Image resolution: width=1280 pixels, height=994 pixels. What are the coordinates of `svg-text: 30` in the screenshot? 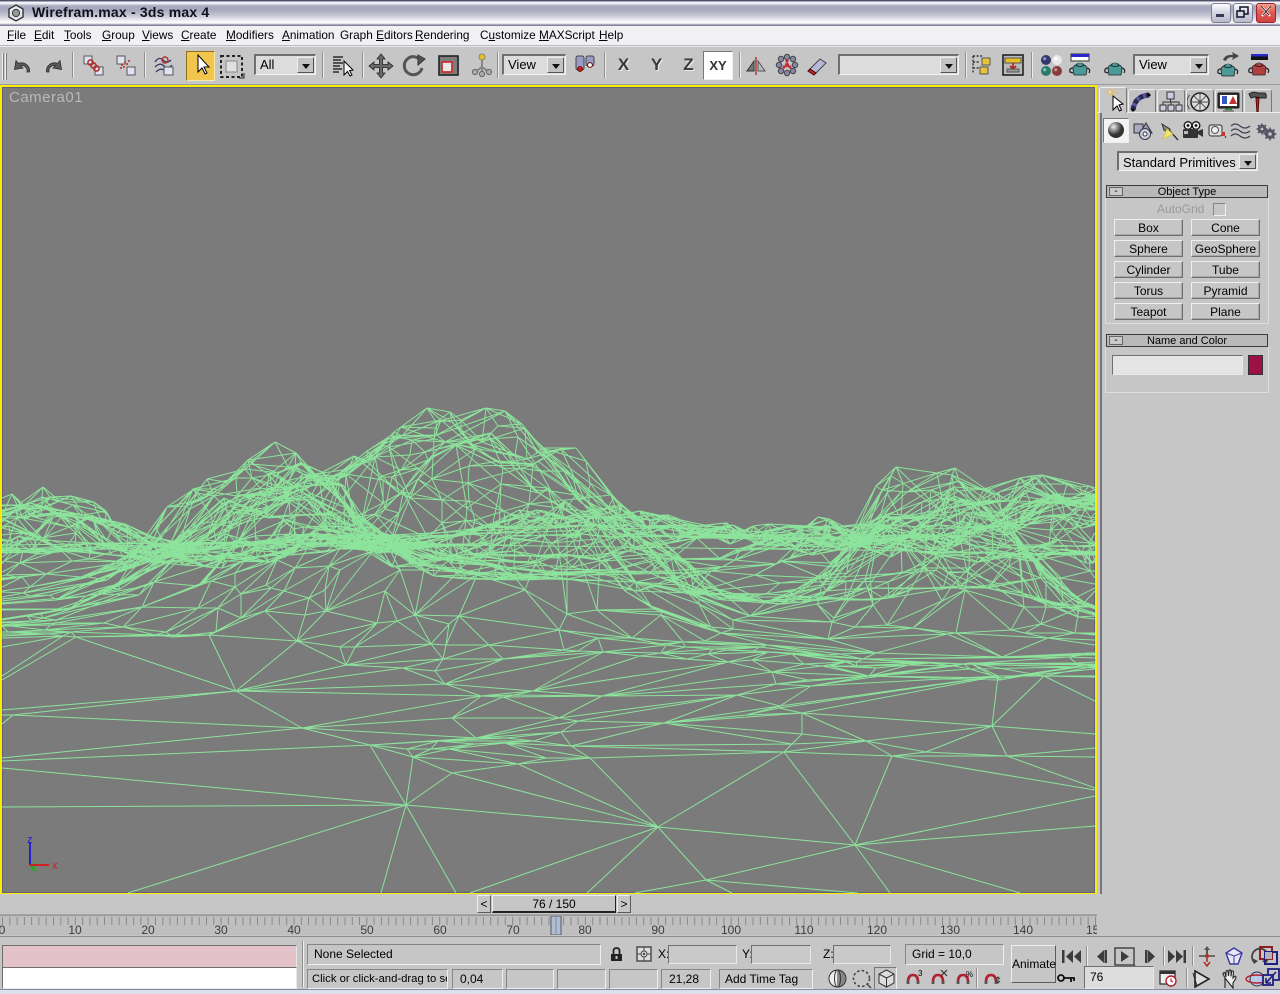 It's located at (221, 929).